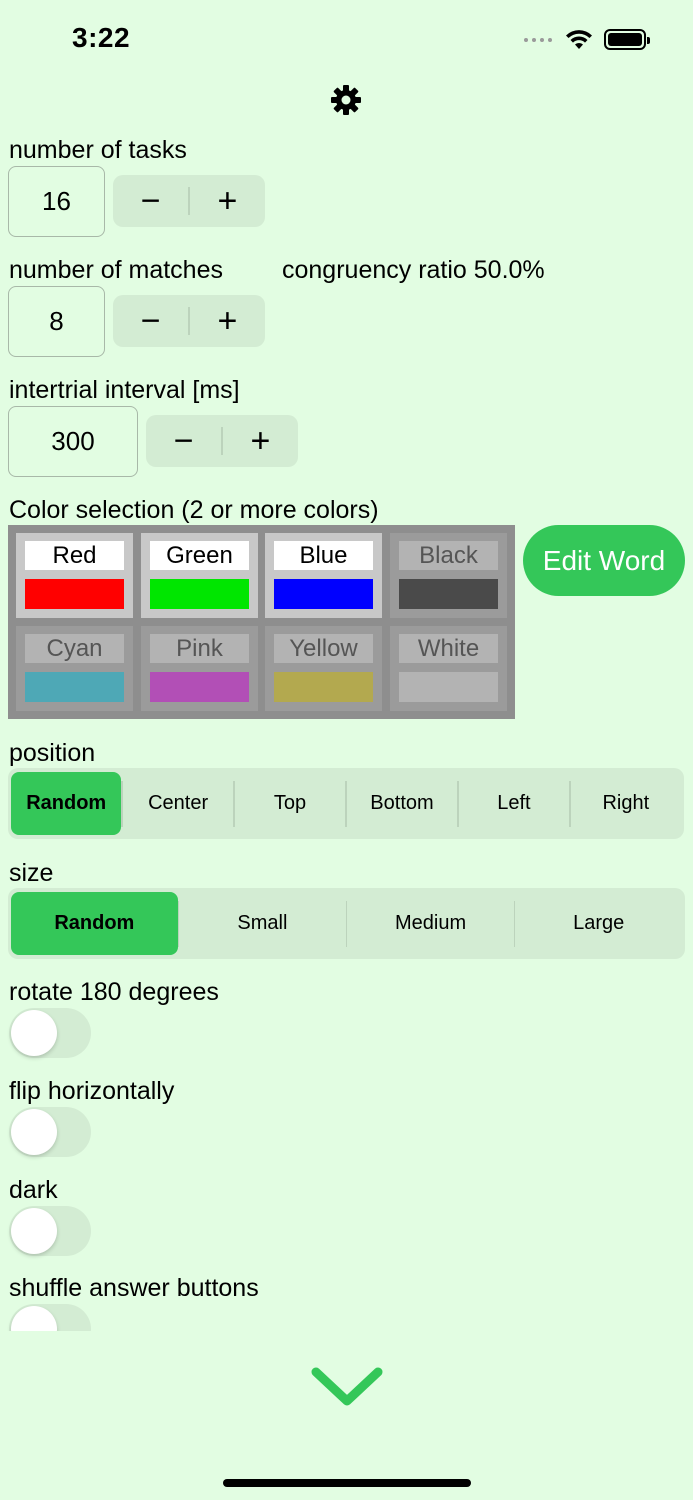 The image size is (693, 1500). What do you see at coordinates (74, 648) in the screenshot?
I see `color-name: Cyan` at bounding box center [74, 648].